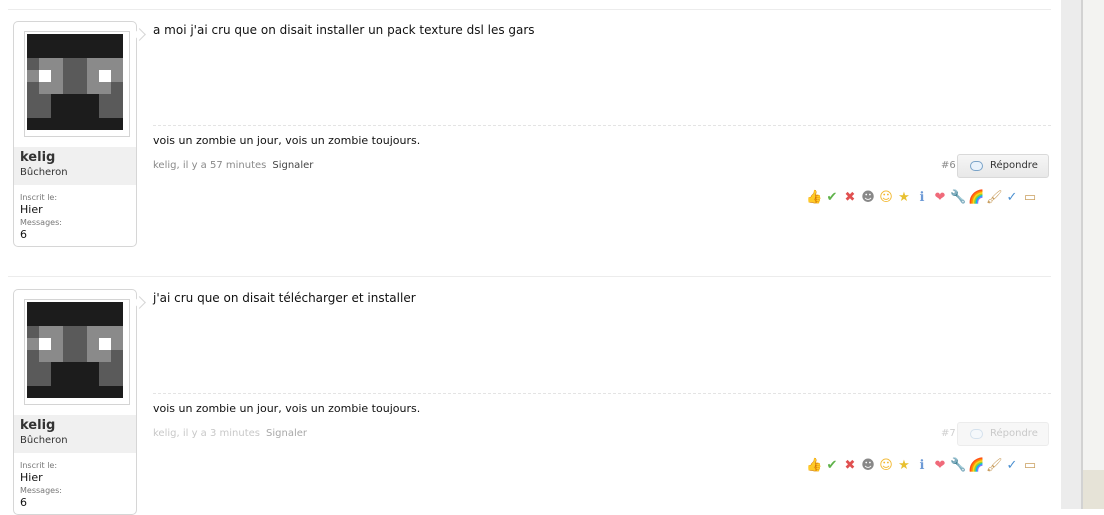 This screenshot has height=515, width=1104. What do you see at coordinates (1014, 433) in the screenshot?
I see `reply-button-label: Répondre` at bounding box center [1014, 433].